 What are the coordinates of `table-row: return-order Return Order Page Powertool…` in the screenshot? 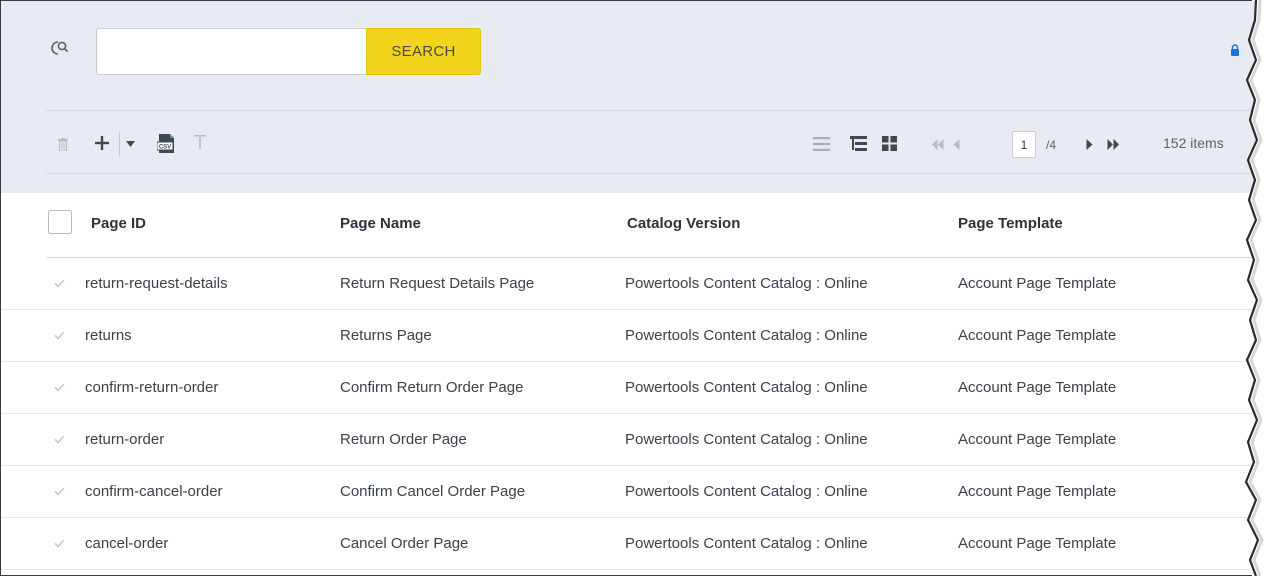 It's located at (628, 440).